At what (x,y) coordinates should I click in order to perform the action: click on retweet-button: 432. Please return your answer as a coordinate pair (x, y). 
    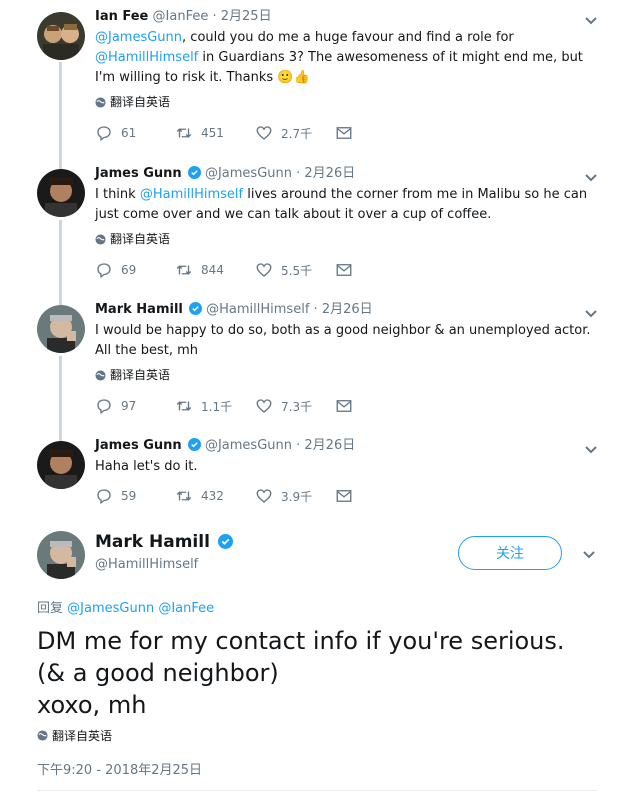
    Looking at the image, I should click on (215, 496).